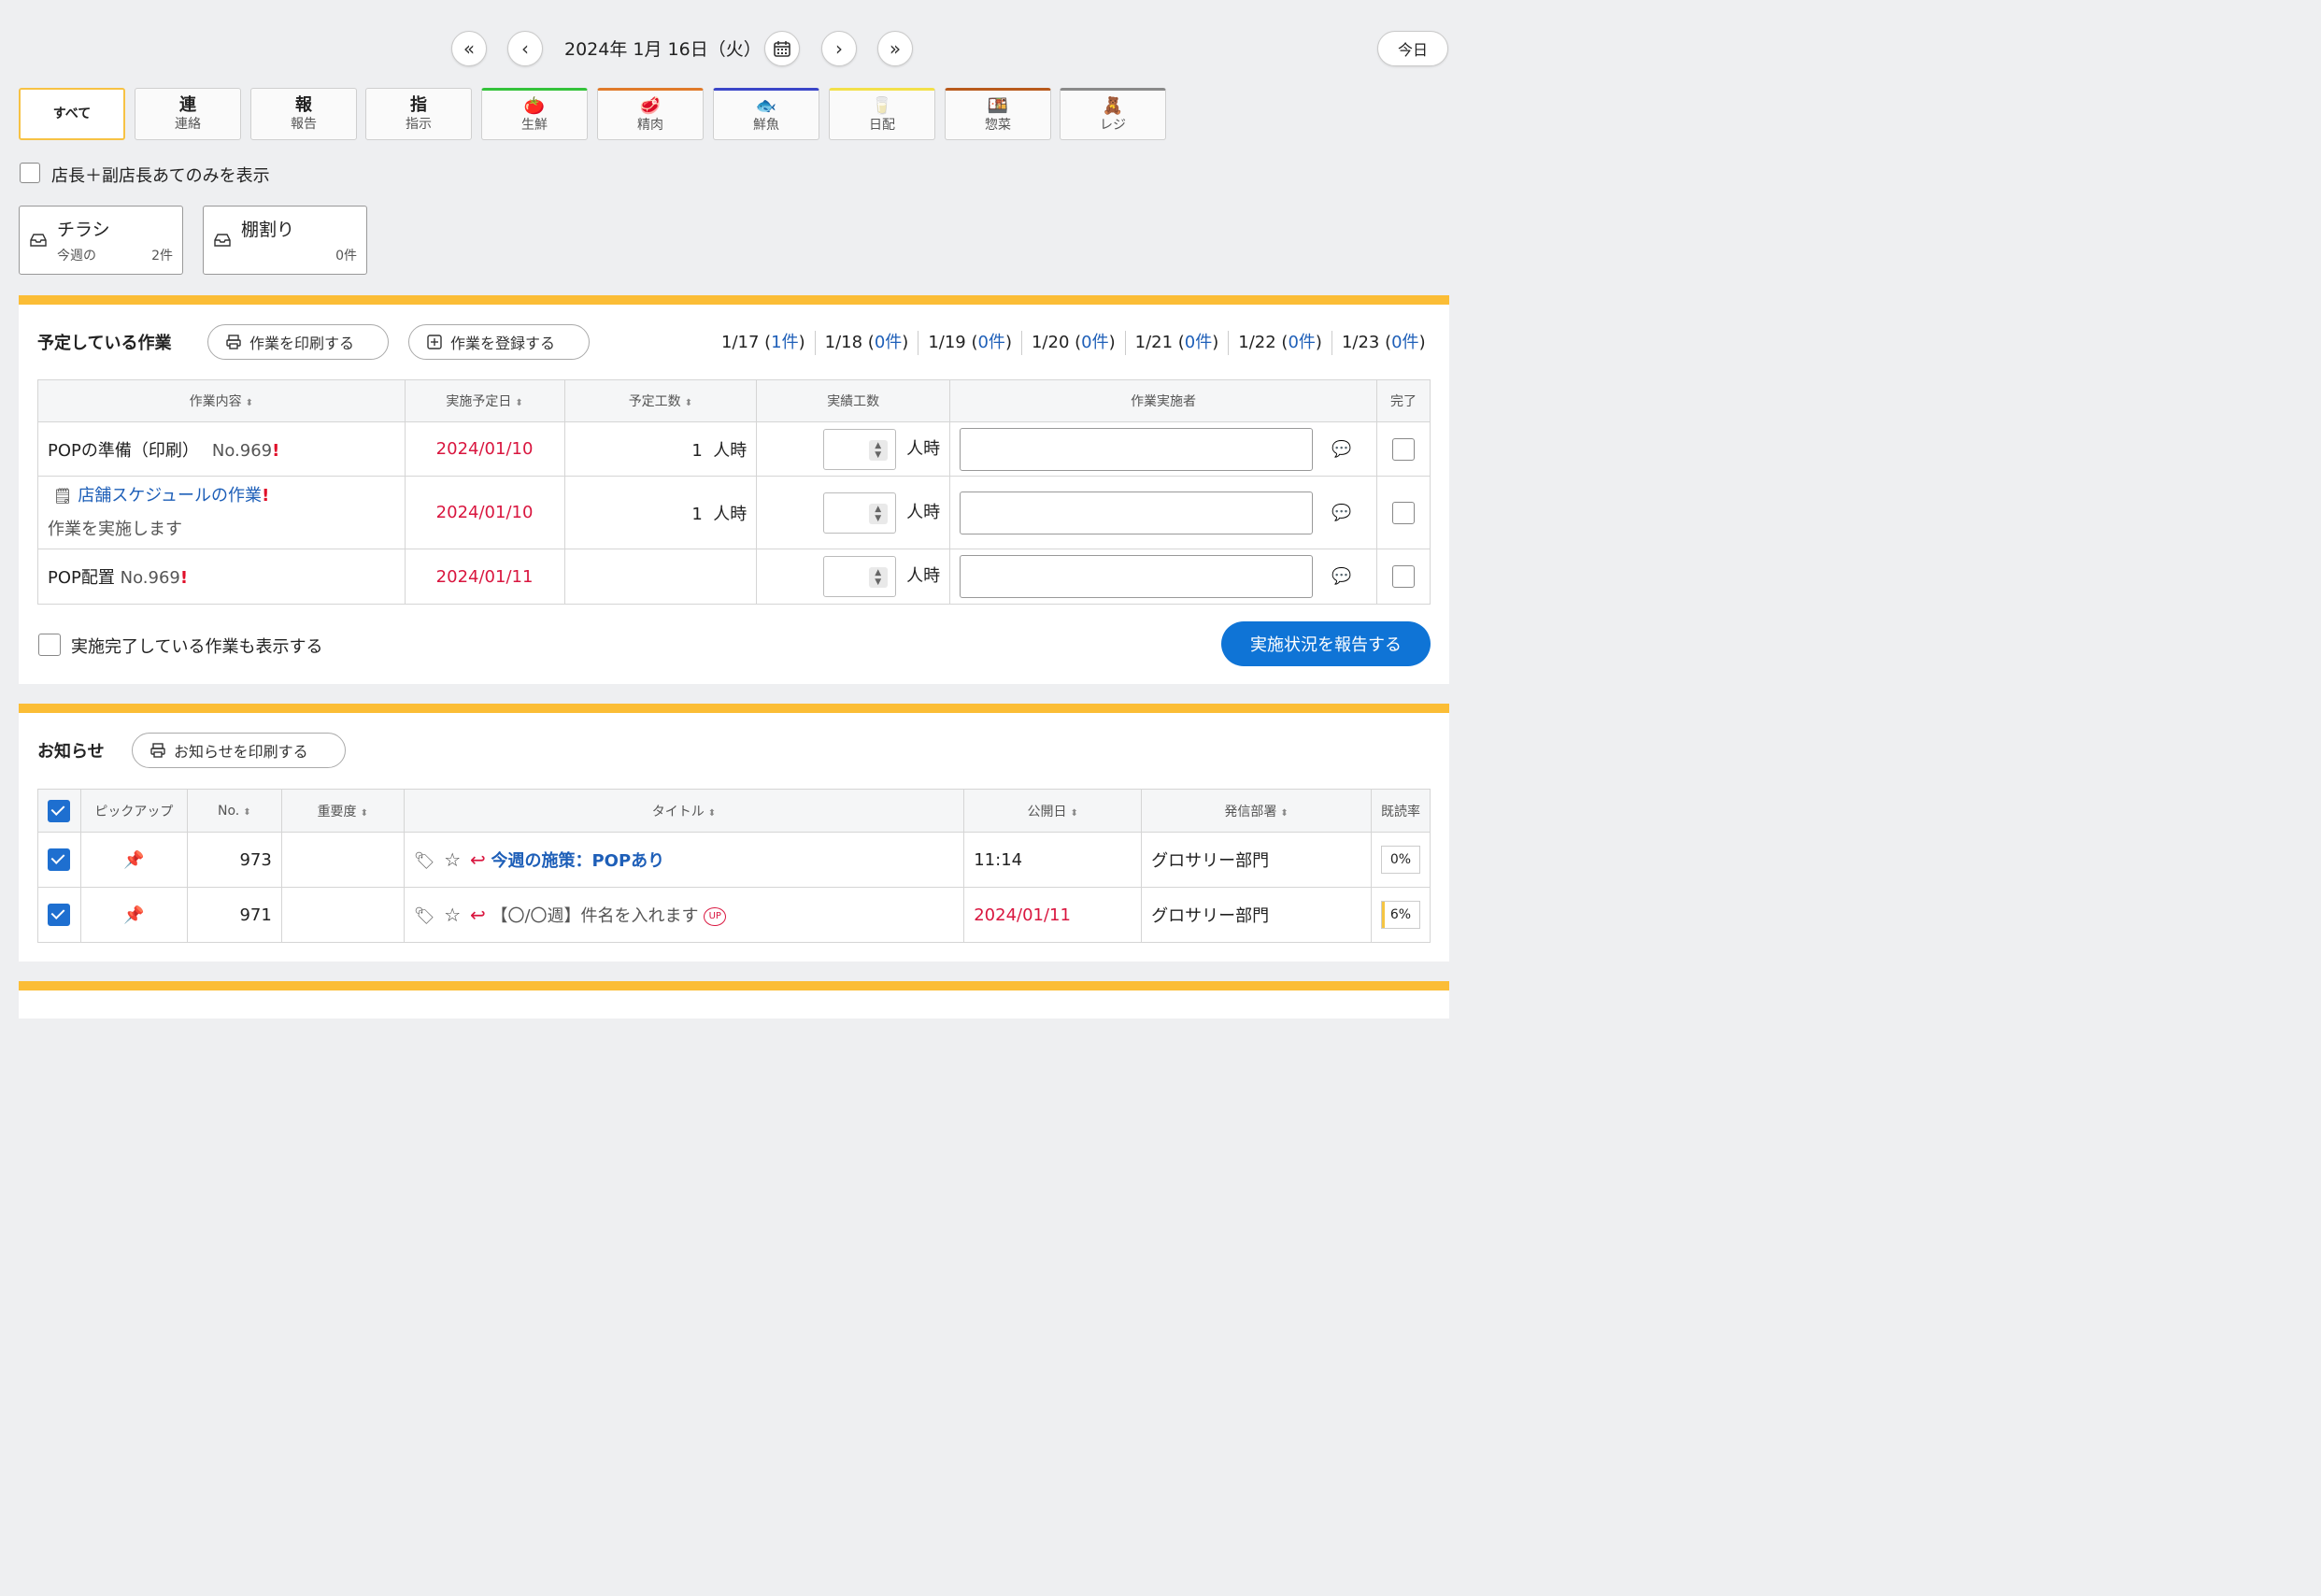  Describe the element at coordinates (594, 916) in the screenshot. I see `notice-title: 【〇/〇週】件名を入れます` at that location.